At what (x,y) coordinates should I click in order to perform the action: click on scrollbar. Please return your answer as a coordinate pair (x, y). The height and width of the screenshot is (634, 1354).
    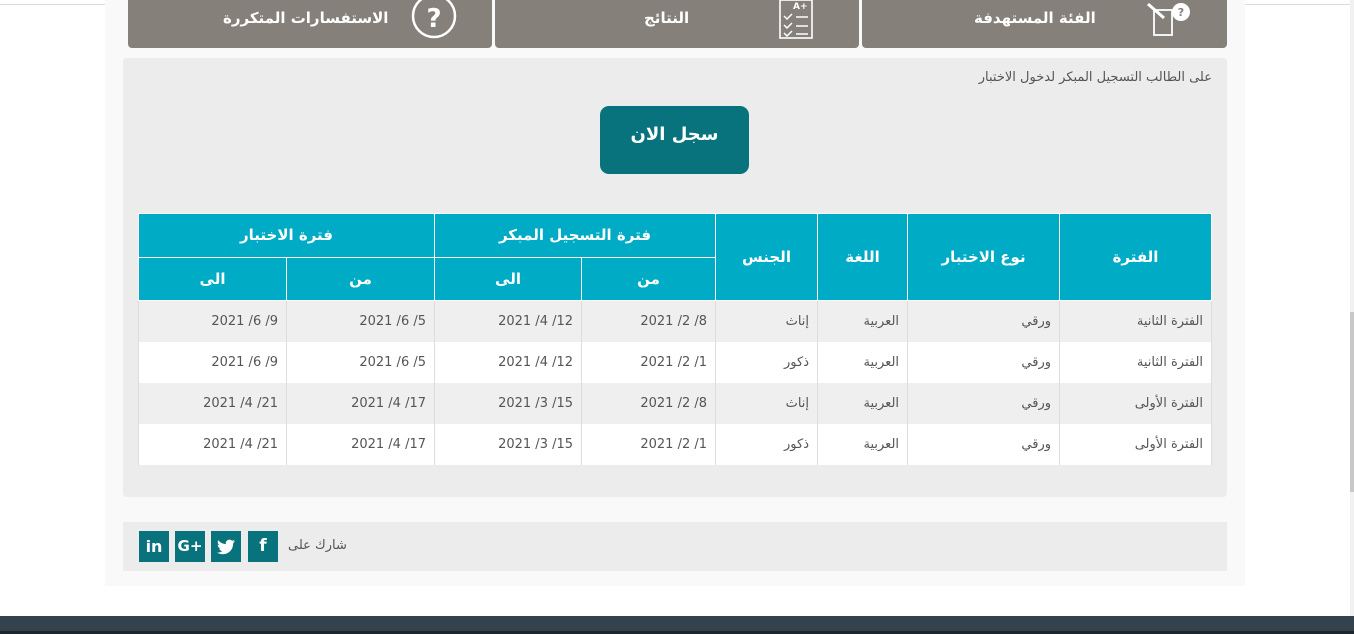
    Looking at the image, I should click on (1352, 308).